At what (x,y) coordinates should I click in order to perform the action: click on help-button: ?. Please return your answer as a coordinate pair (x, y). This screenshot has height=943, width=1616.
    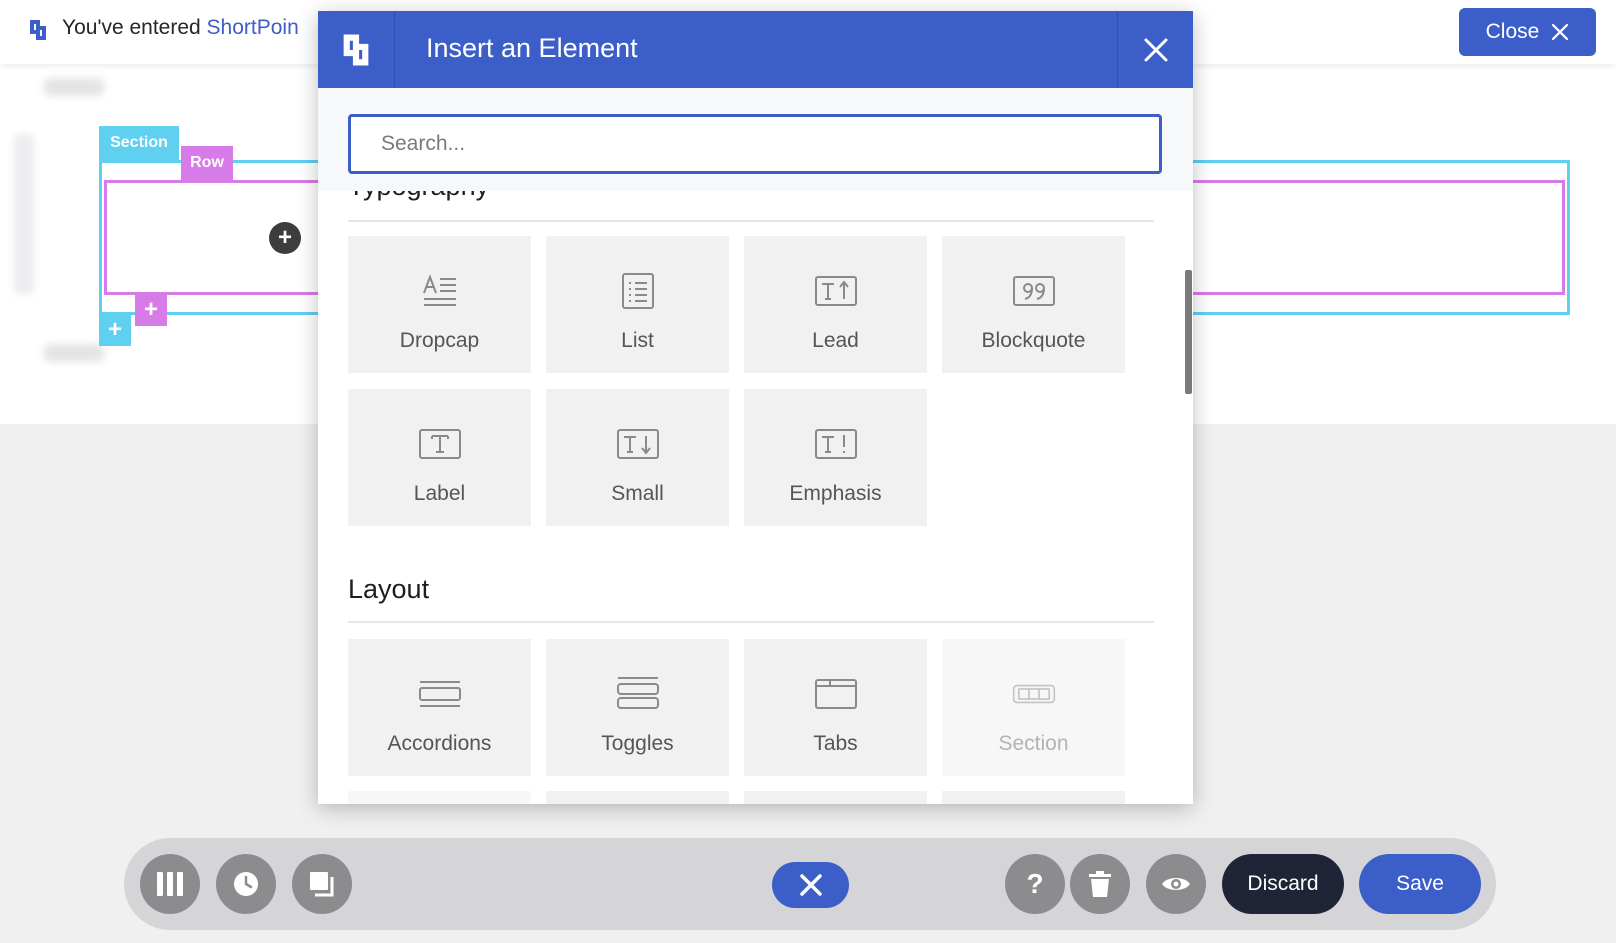
    Looking at the image, I should click on (1035, 884).